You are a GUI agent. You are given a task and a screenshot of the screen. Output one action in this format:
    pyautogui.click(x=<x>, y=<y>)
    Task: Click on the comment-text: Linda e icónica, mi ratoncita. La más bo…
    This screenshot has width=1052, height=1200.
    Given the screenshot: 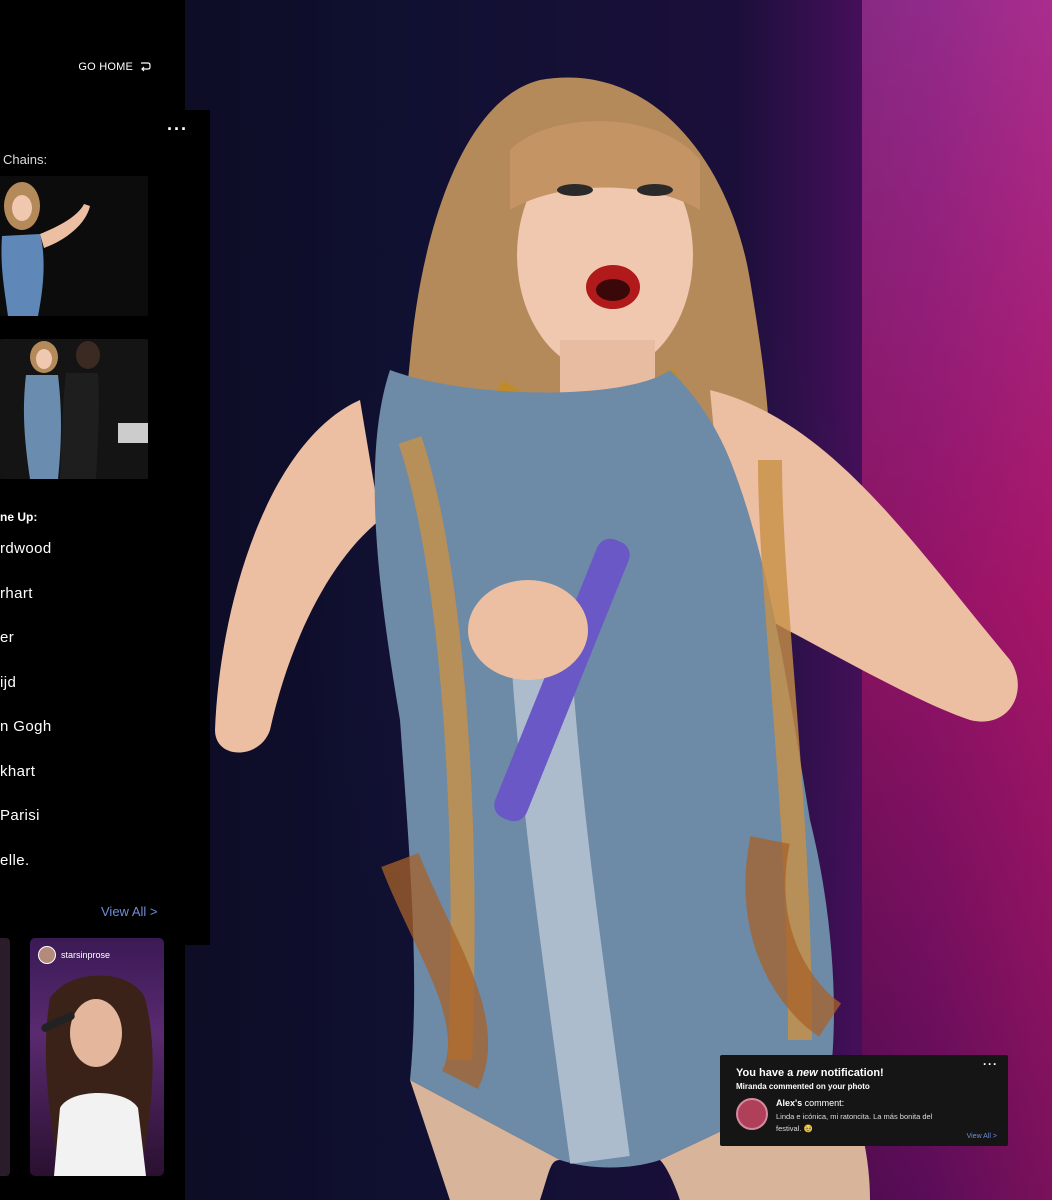 What is the action you would take?
    pyautogui.click(x=854, y=1122)
    